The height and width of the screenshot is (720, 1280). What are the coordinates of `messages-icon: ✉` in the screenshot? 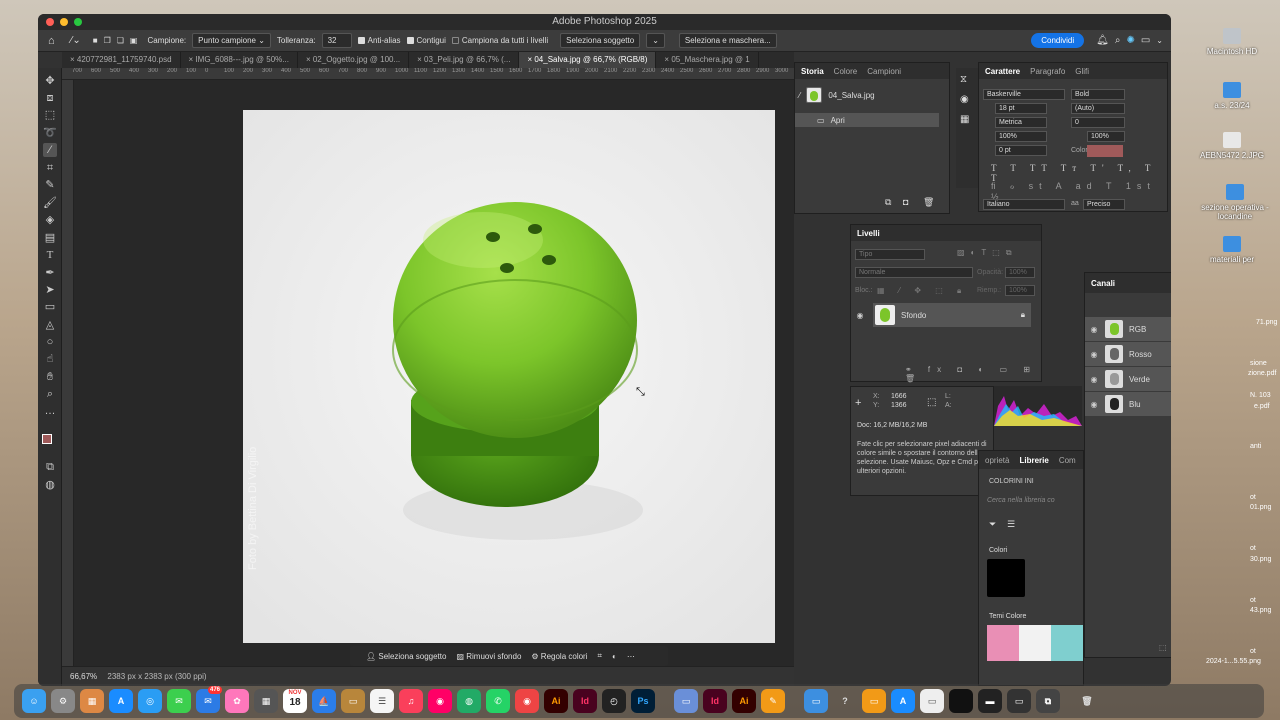 It's located at (179, 701).